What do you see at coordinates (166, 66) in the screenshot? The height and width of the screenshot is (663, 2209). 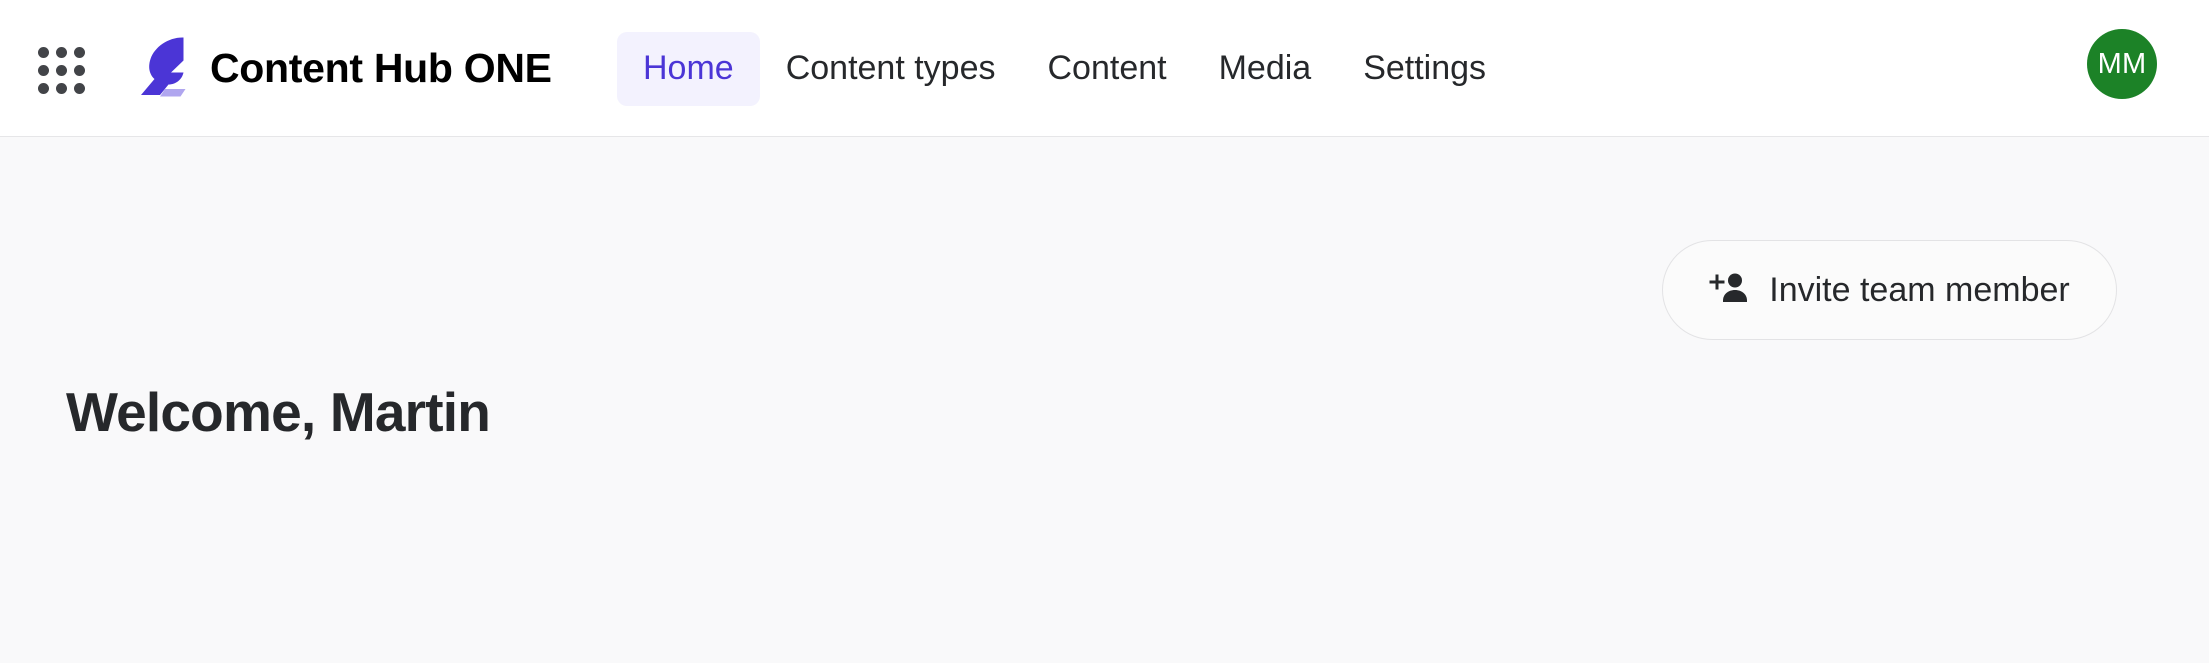 I see `feather-logo-icon` at bounding box center [166, 66].